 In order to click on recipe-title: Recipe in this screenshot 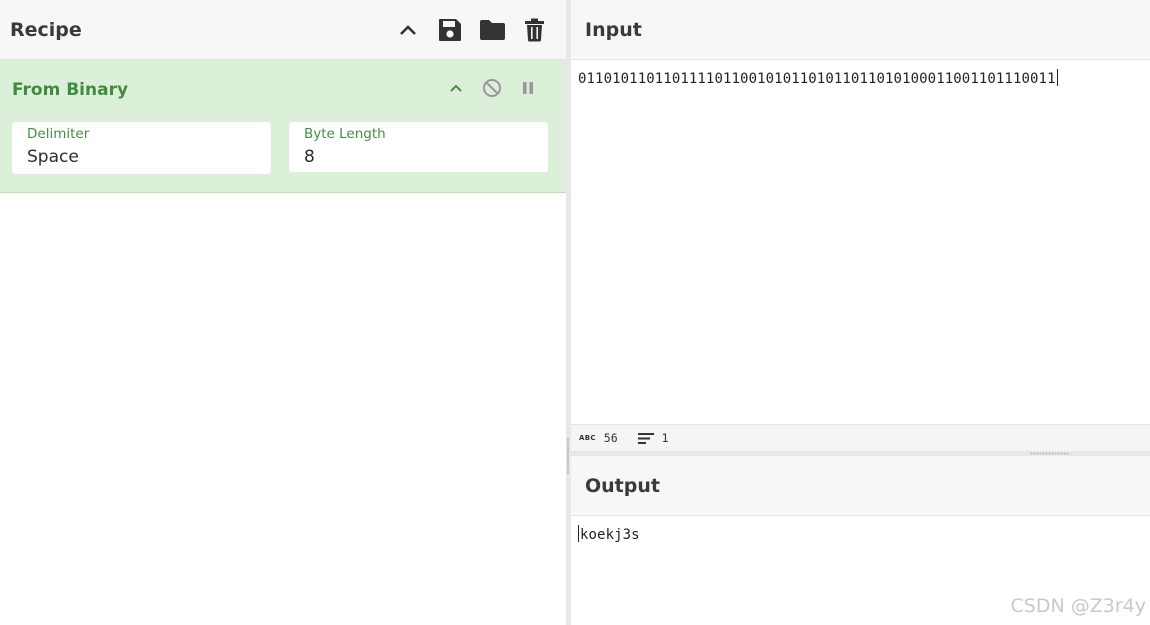, I will do `click(46, 29)`.